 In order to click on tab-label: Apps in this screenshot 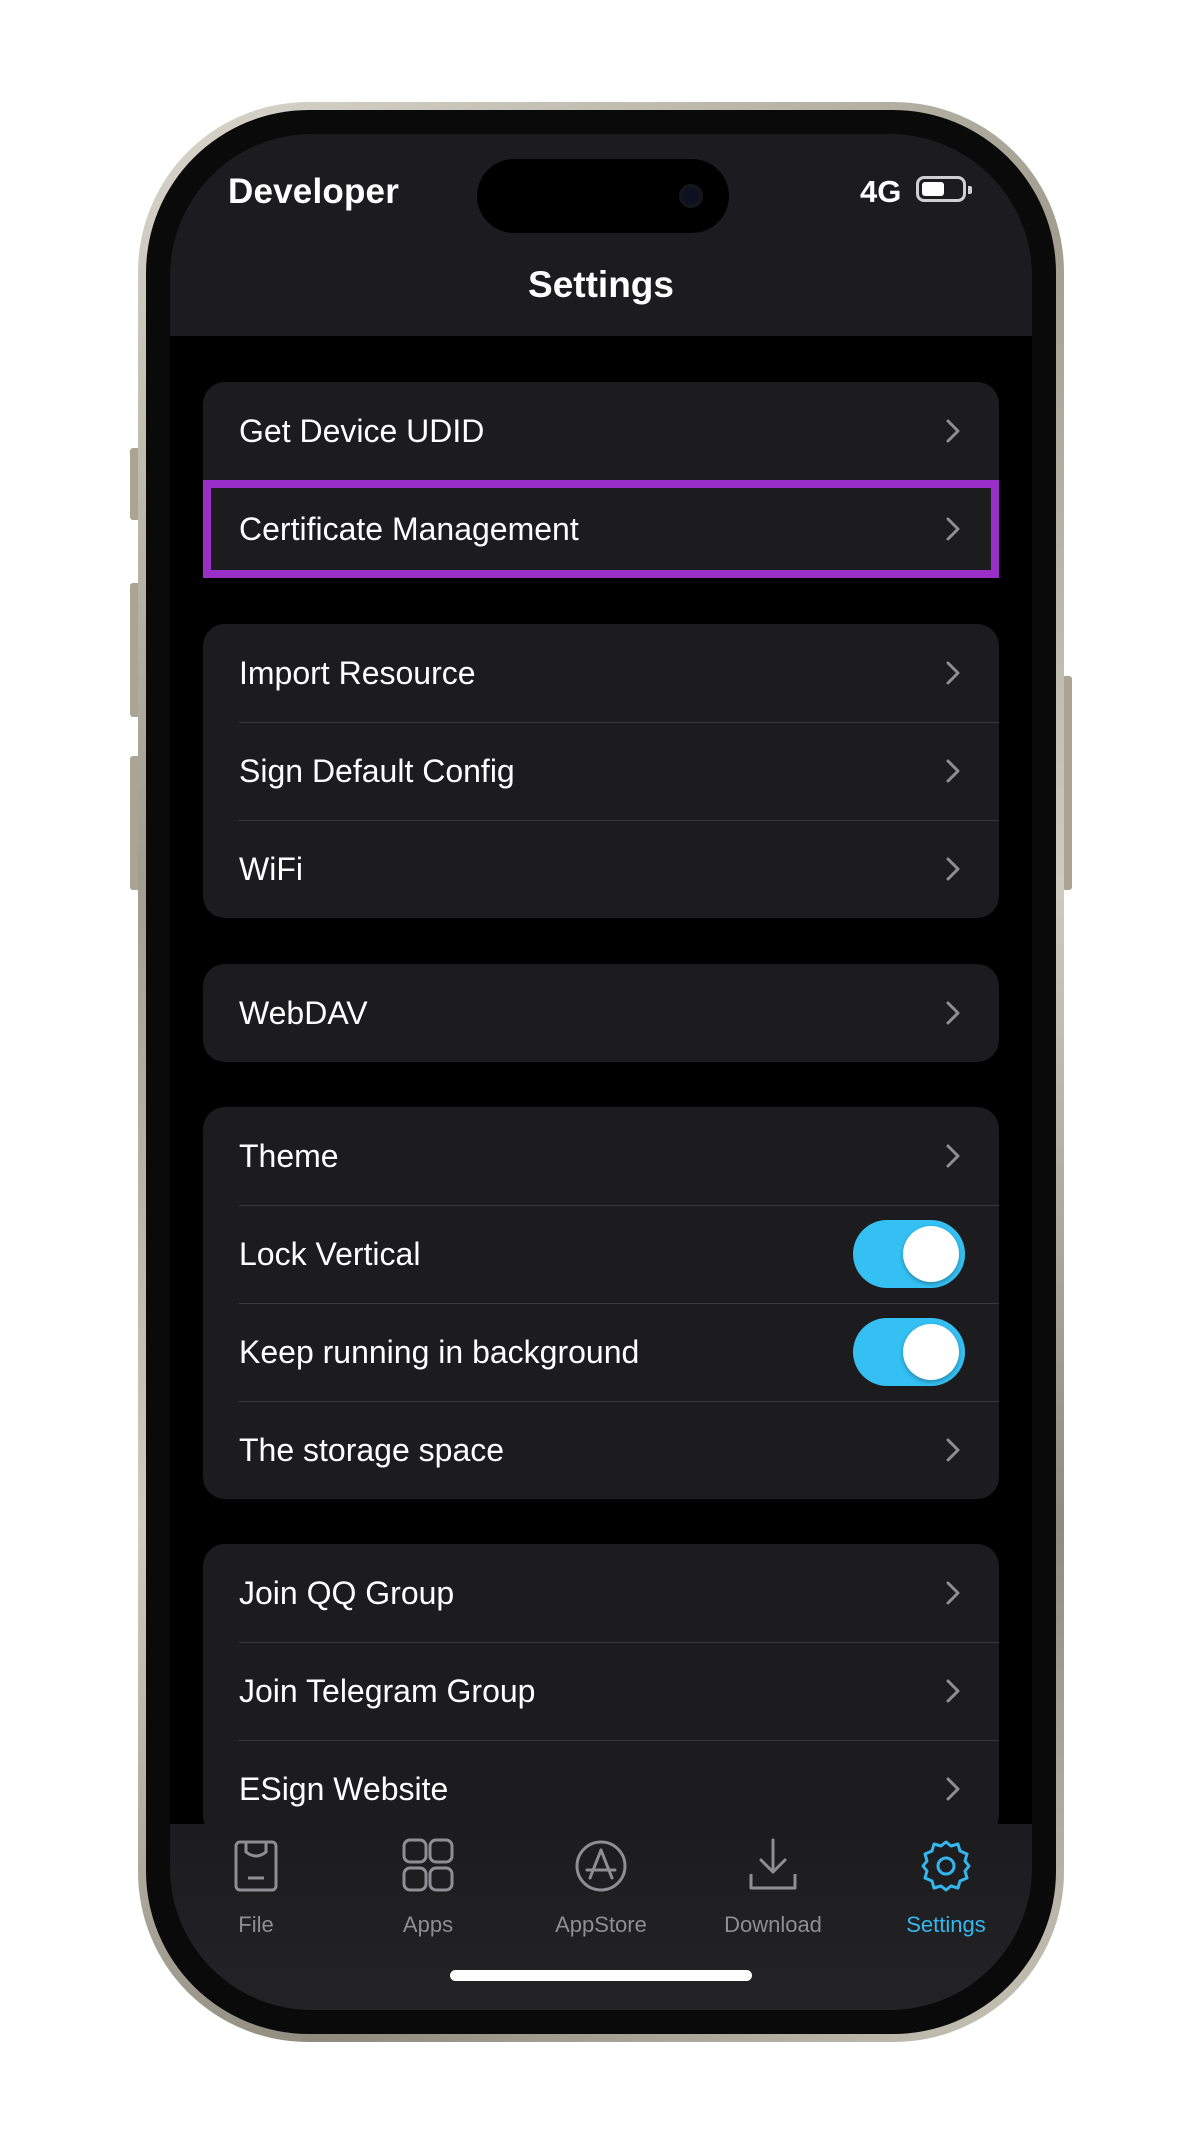, I will do `click(428, 1924)`.